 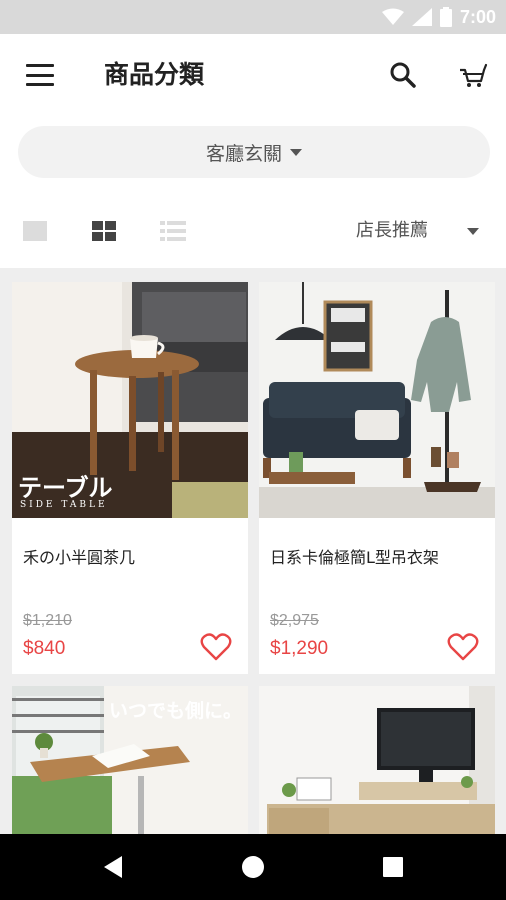 I want to click on wifi-icon, so click(x=392, y=16).